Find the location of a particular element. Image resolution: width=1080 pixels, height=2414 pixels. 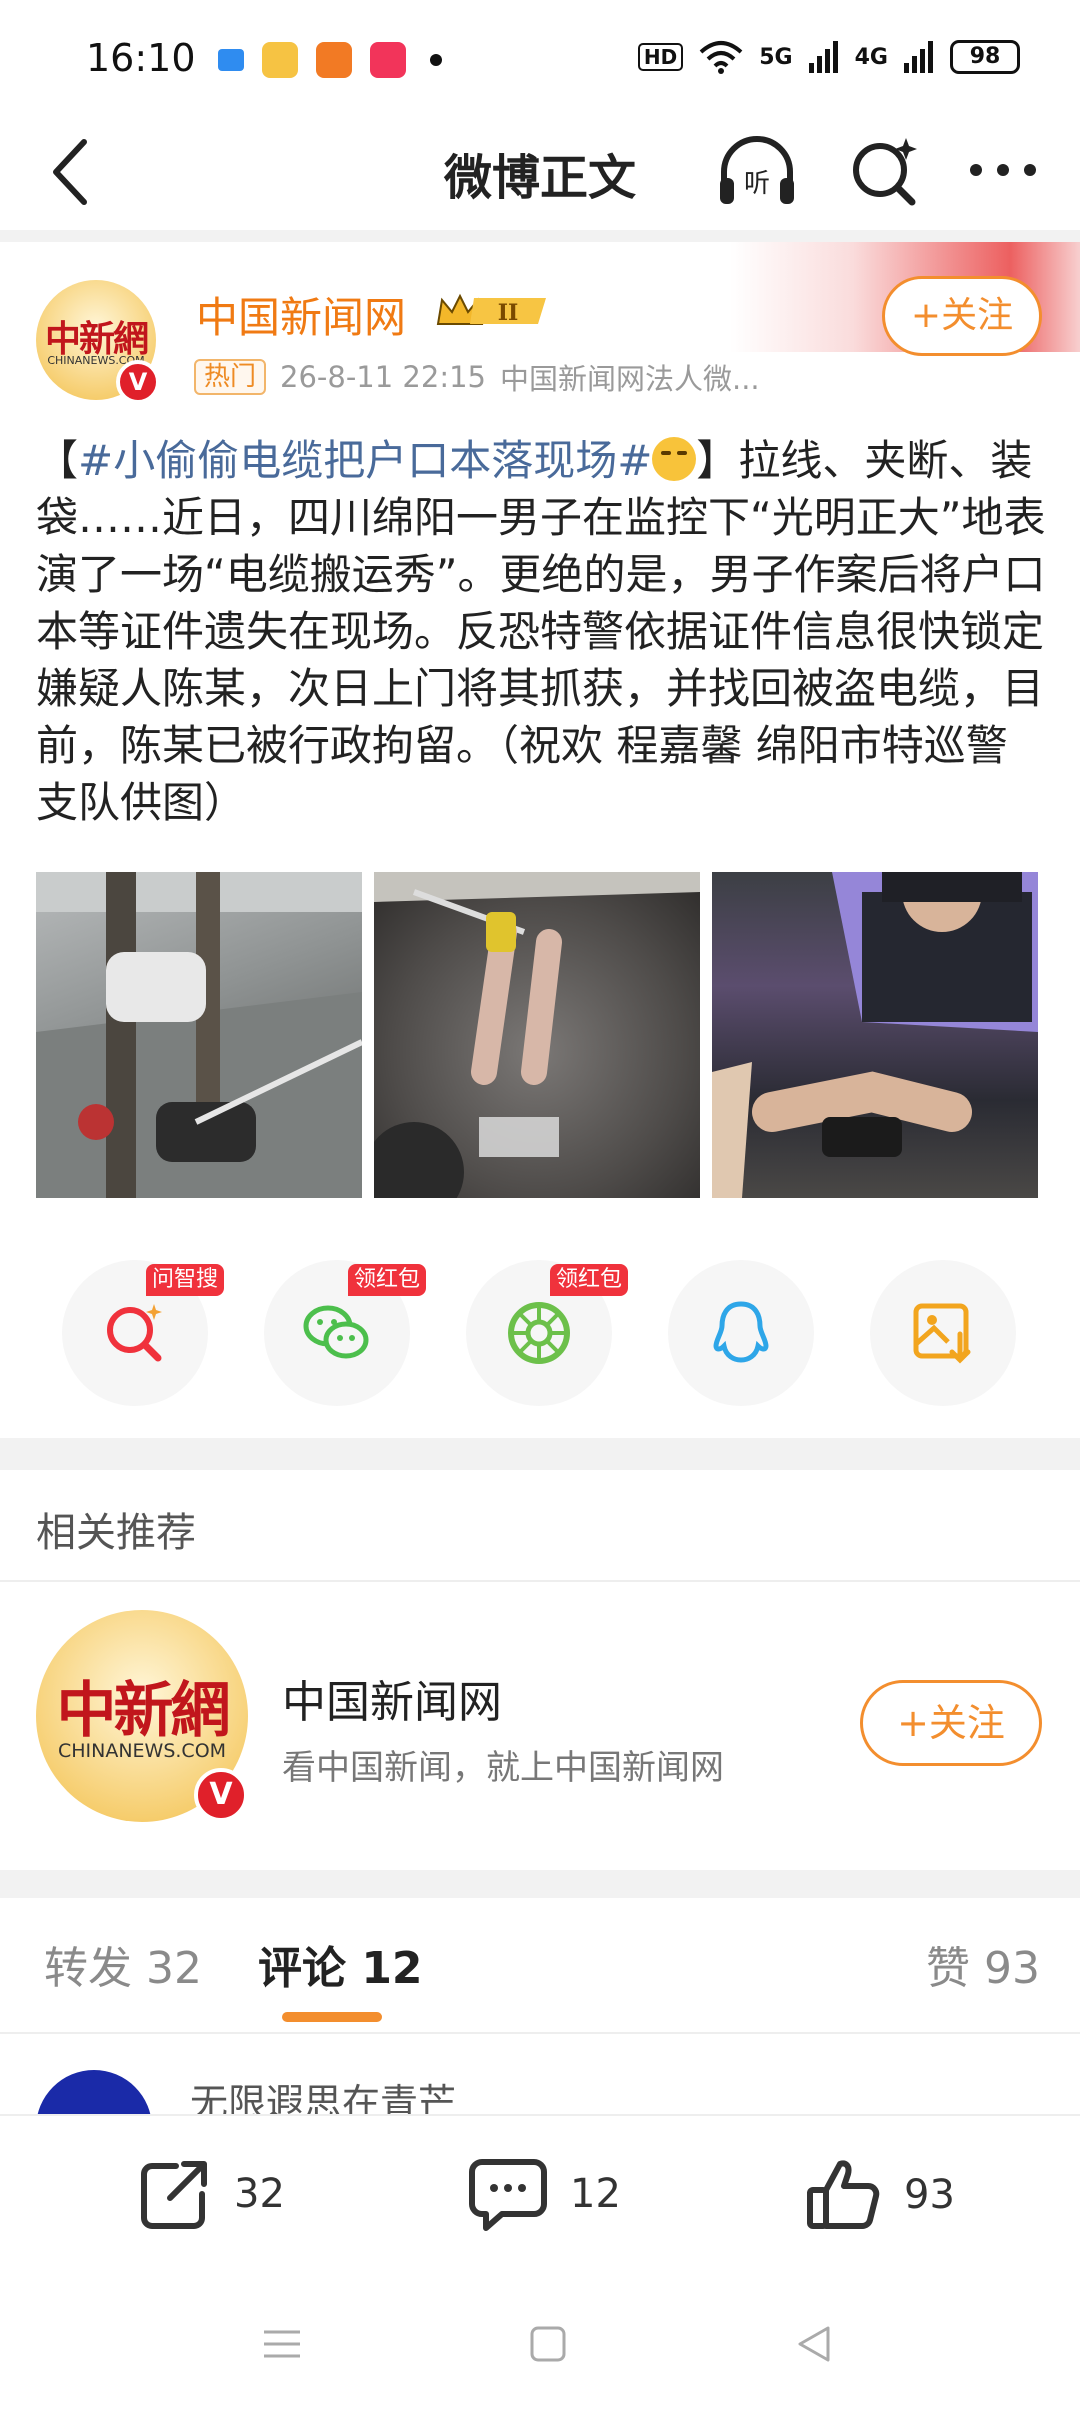

repost-button: 32 is located at coordinates (210, 2194).